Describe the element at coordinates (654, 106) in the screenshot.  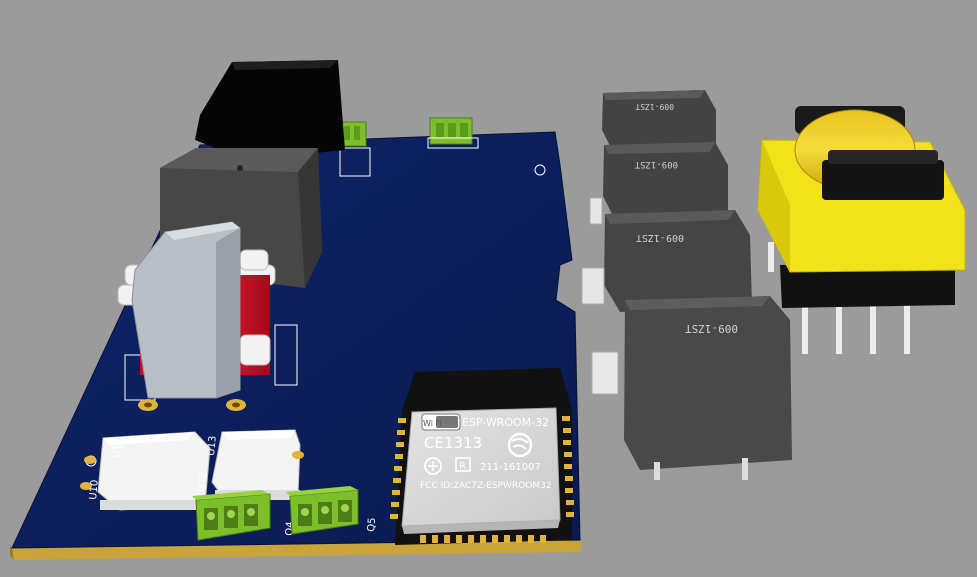
I see `relay-1-label: 009-1ZST` at that location.